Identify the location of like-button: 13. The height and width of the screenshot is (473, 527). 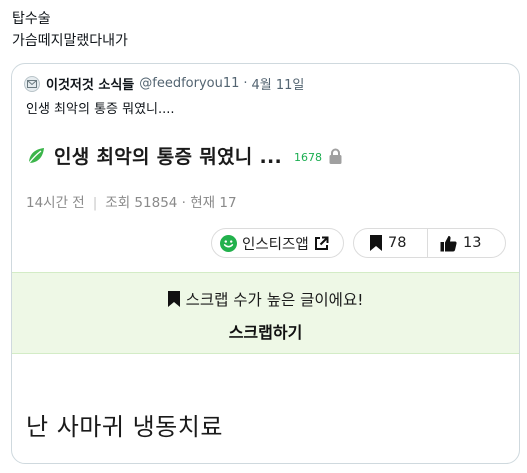
(454, 243).